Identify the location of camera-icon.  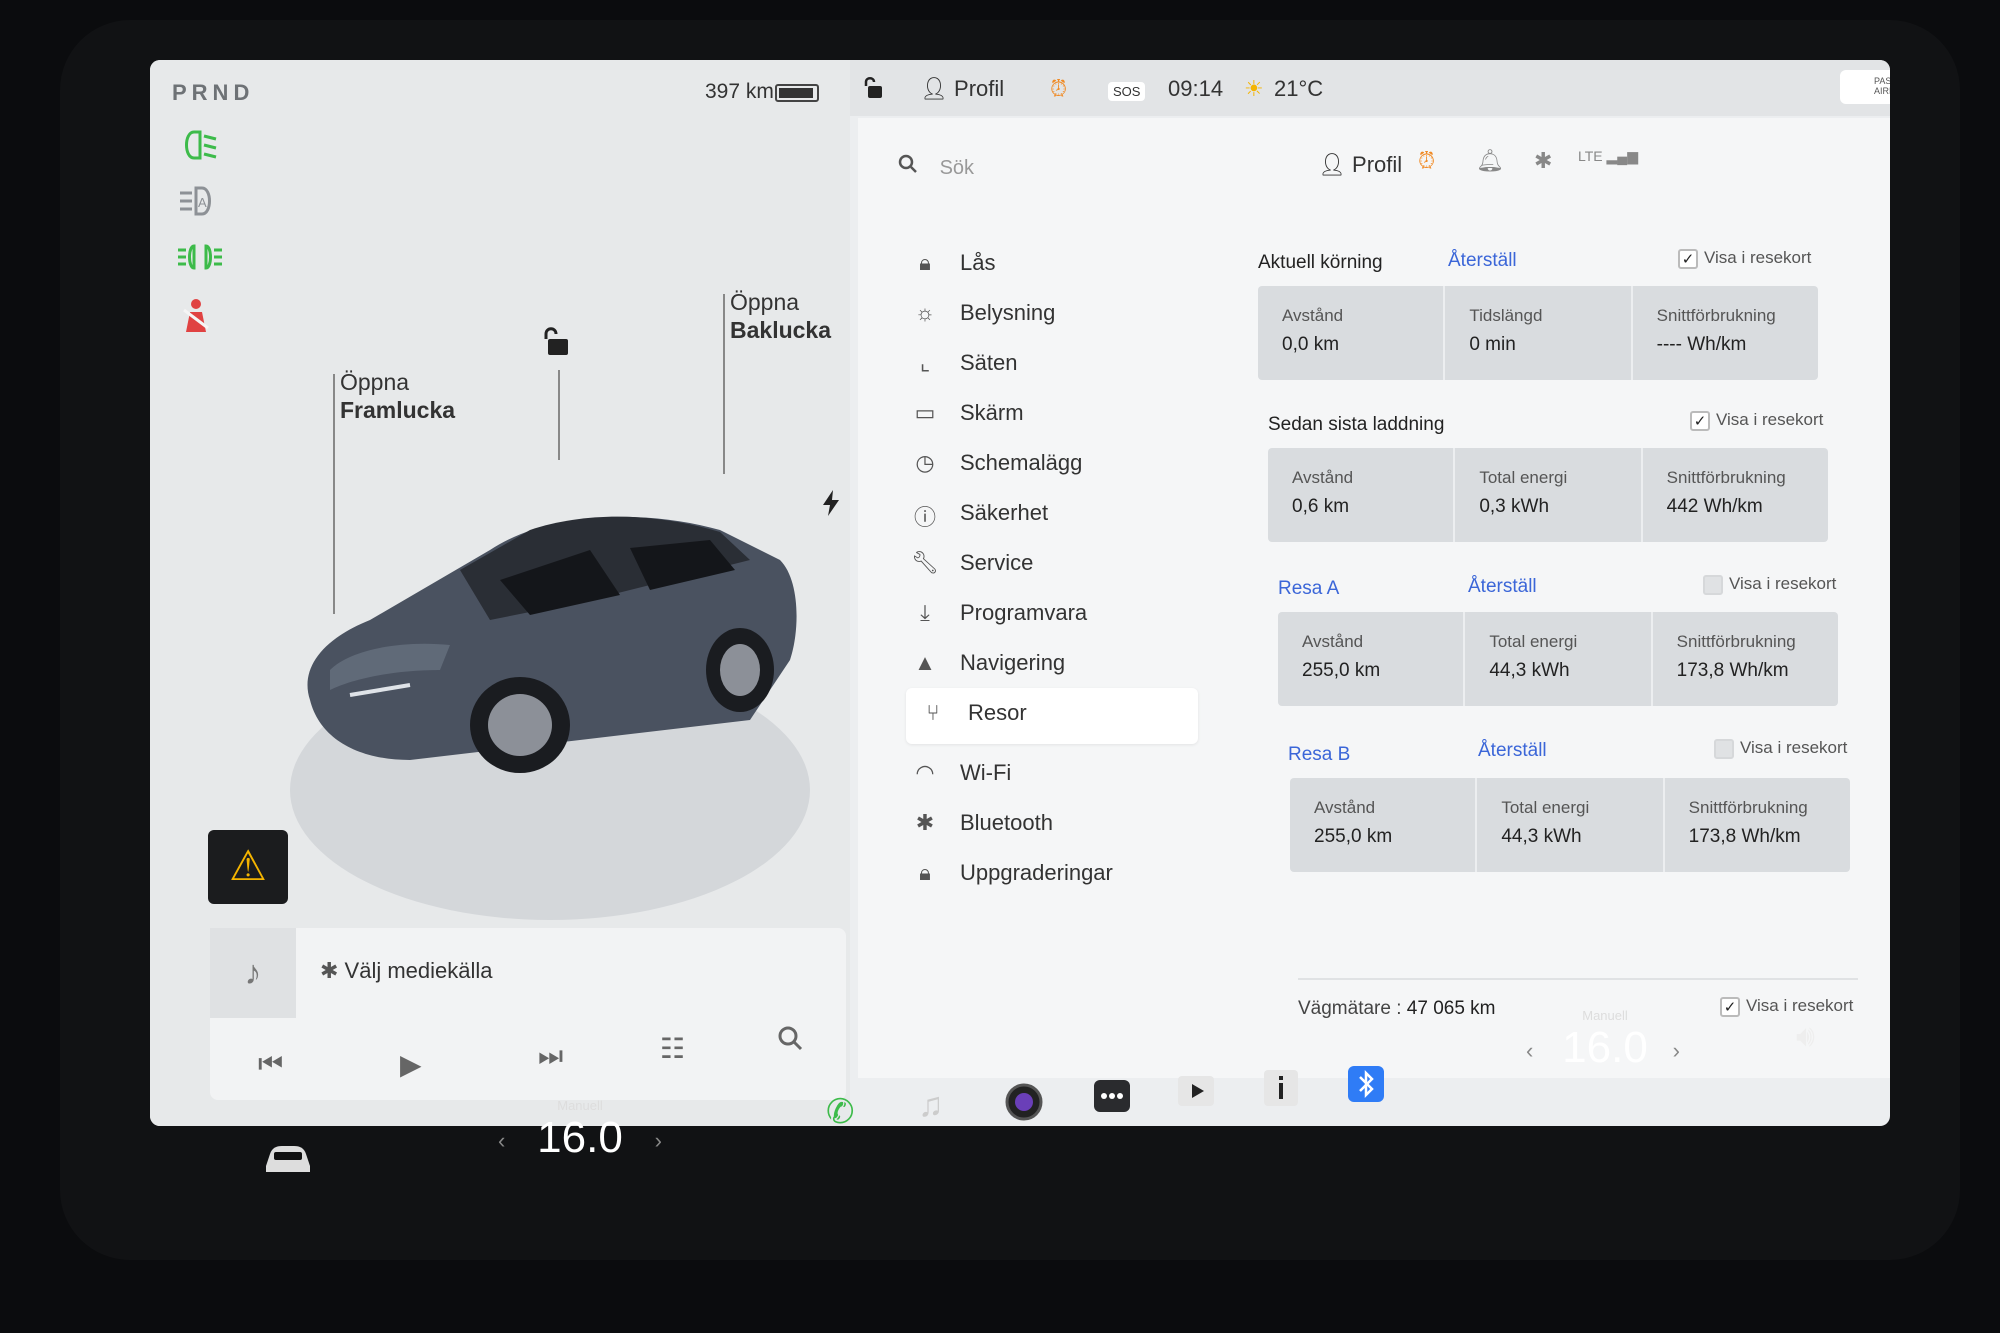
(1024, 1106).